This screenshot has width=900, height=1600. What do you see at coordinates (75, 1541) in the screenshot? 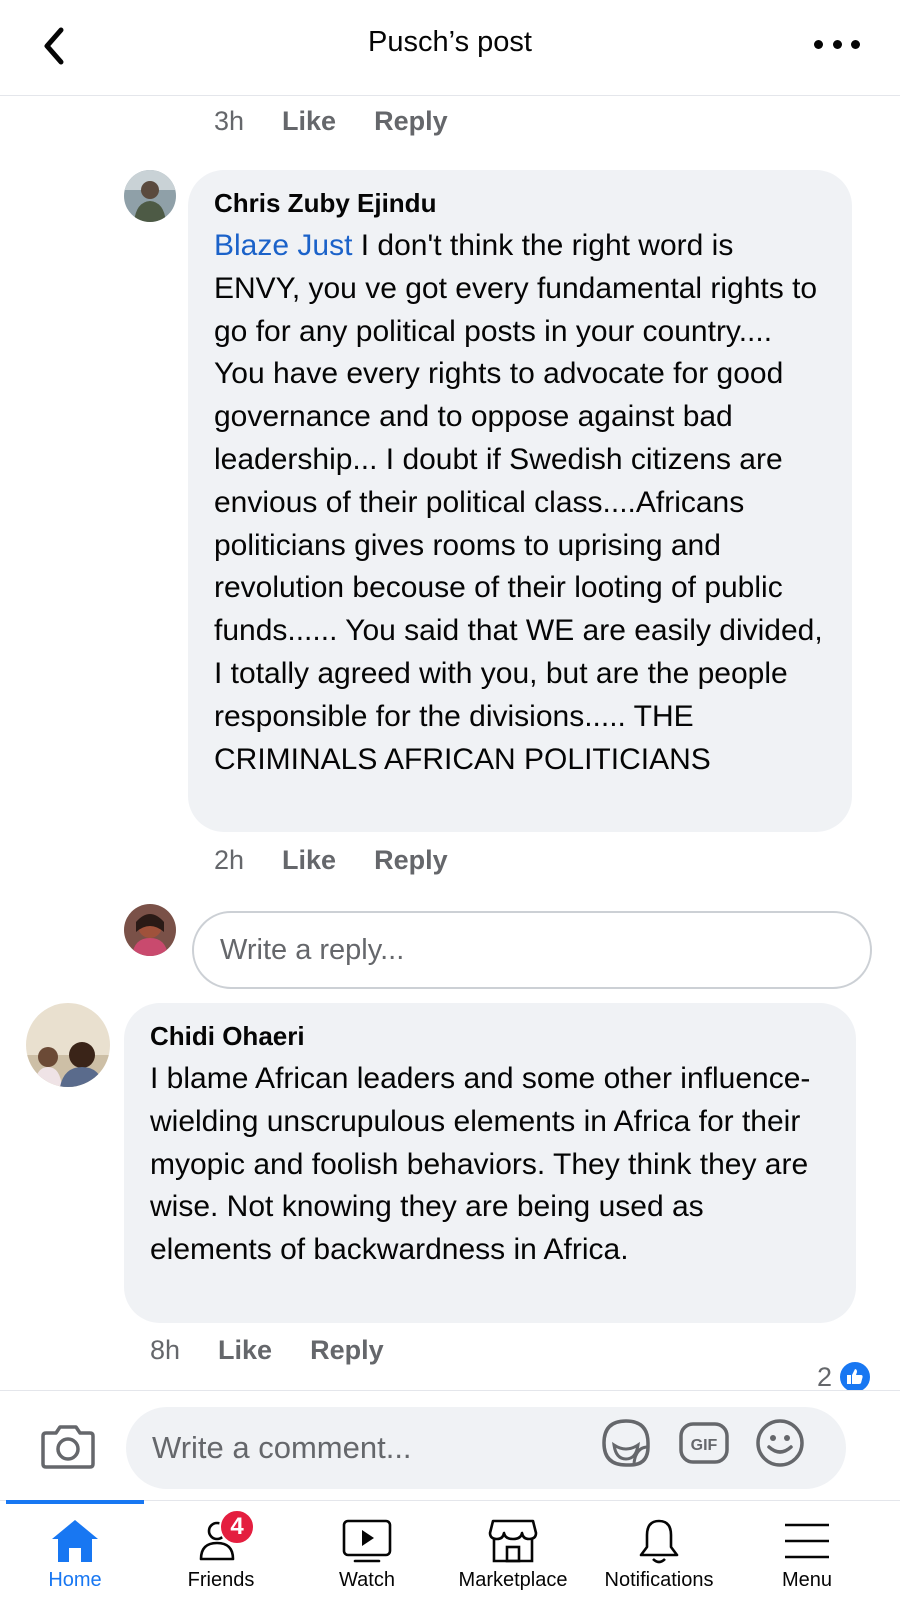
I see `home-icon` at bounding box center [75, 1541].